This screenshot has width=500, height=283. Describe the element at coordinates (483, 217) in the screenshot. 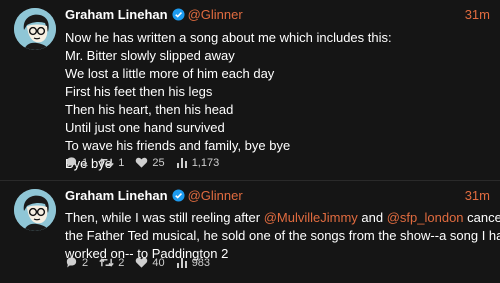

I see `tweet-text-segment: cancelled` at that location.